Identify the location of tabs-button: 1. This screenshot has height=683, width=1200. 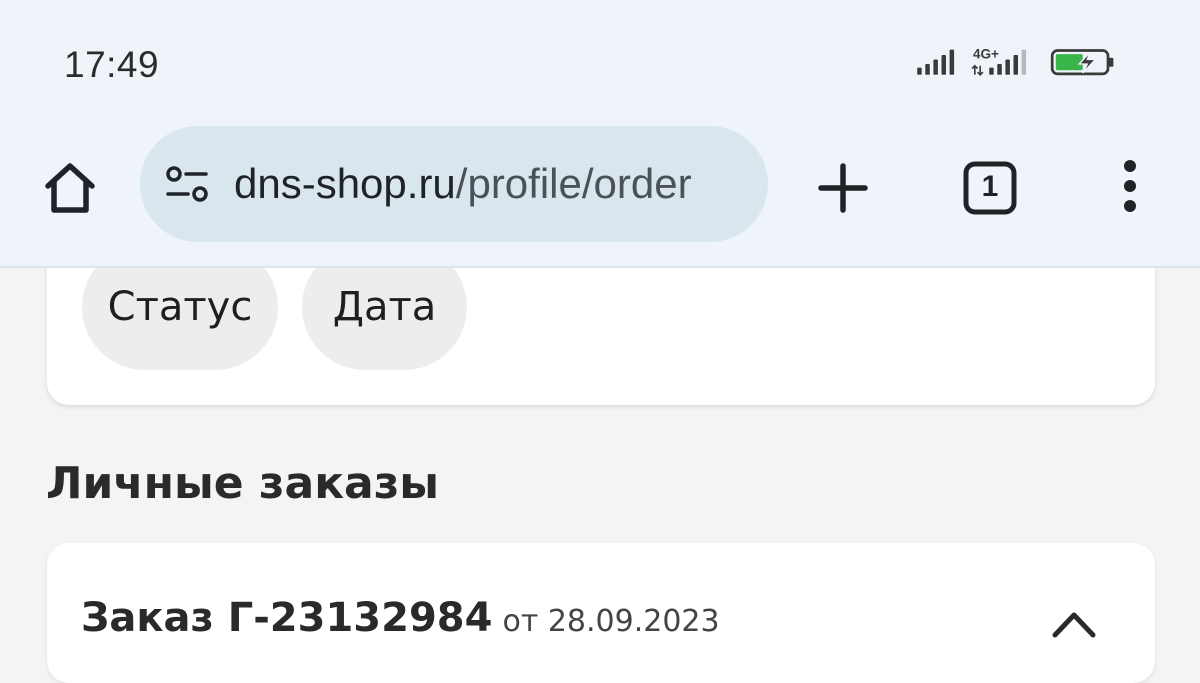
(990, 188).